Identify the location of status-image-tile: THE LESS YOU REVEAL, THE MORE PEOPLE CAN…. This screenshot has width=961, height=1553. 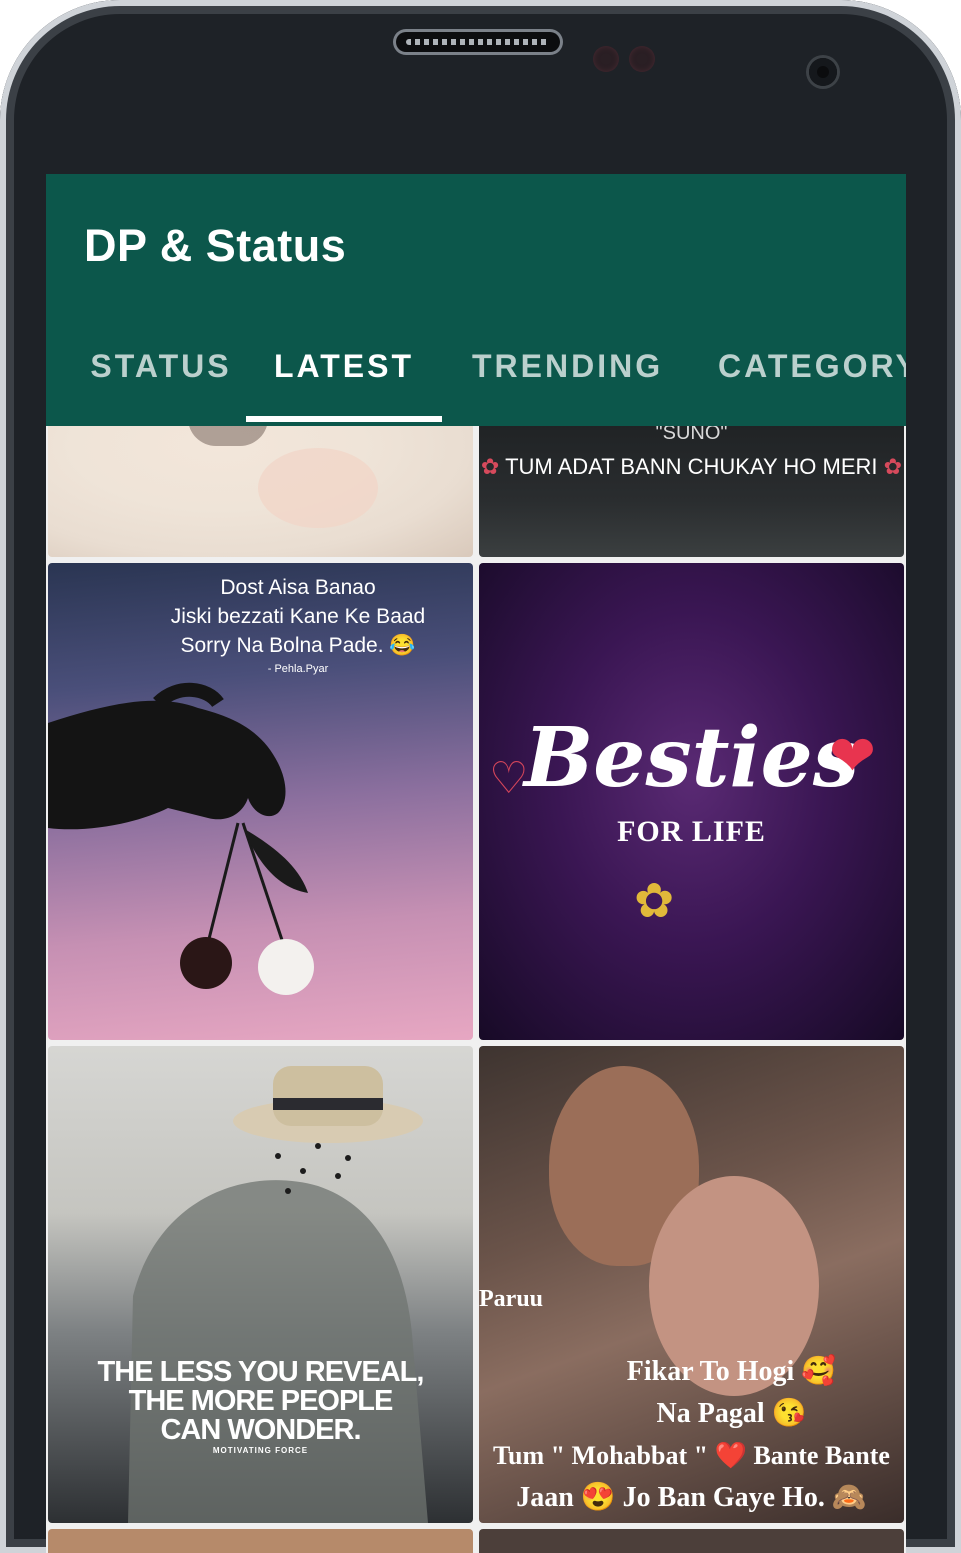
(260, 1284).